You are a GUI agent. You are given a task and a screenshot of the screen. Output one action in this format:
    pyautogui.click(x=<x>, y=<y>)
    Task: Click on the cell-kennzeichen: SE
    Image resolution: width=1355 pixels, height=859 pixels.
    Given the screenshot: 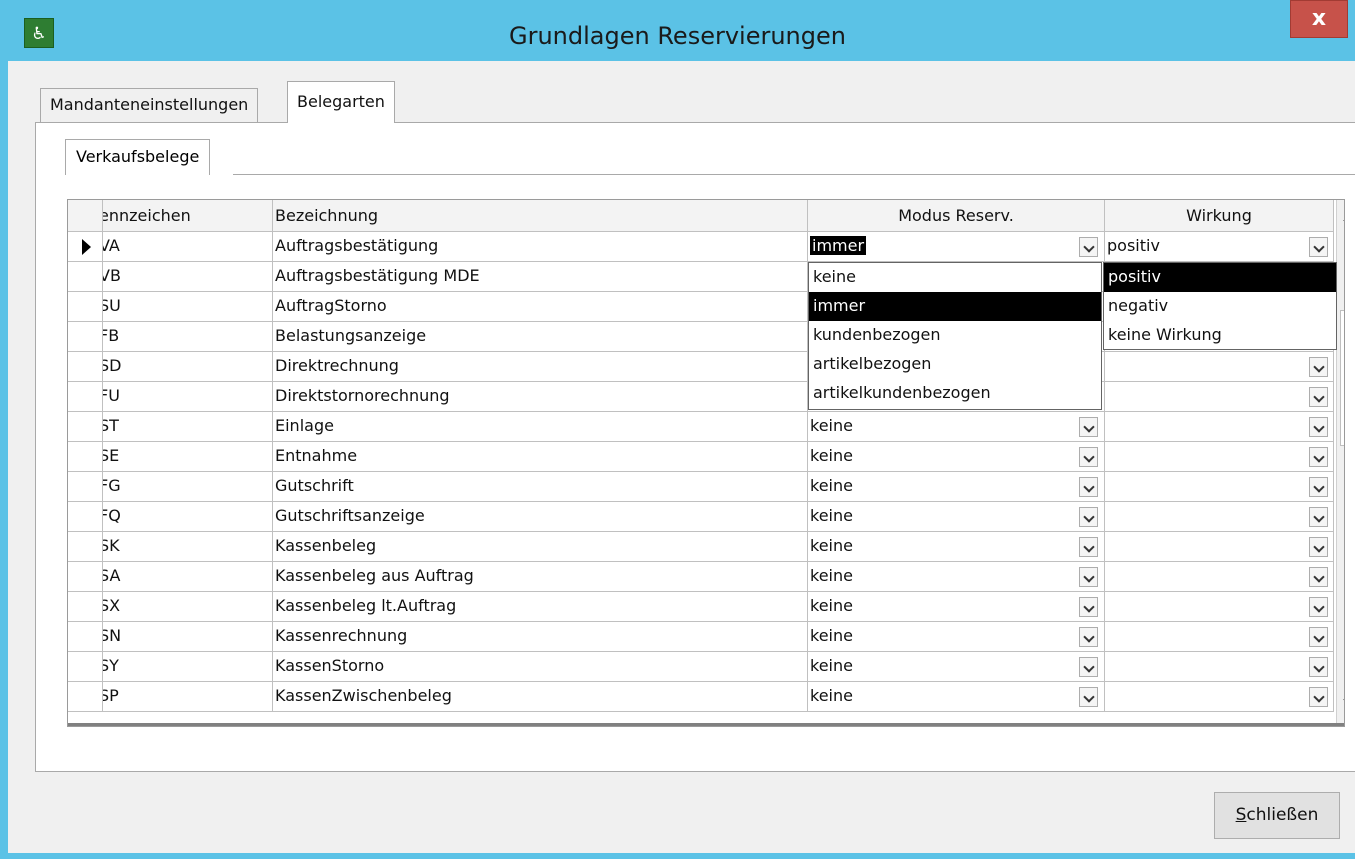 What is the action you would take?
    pyautogui.click(x=188, y=457)
    